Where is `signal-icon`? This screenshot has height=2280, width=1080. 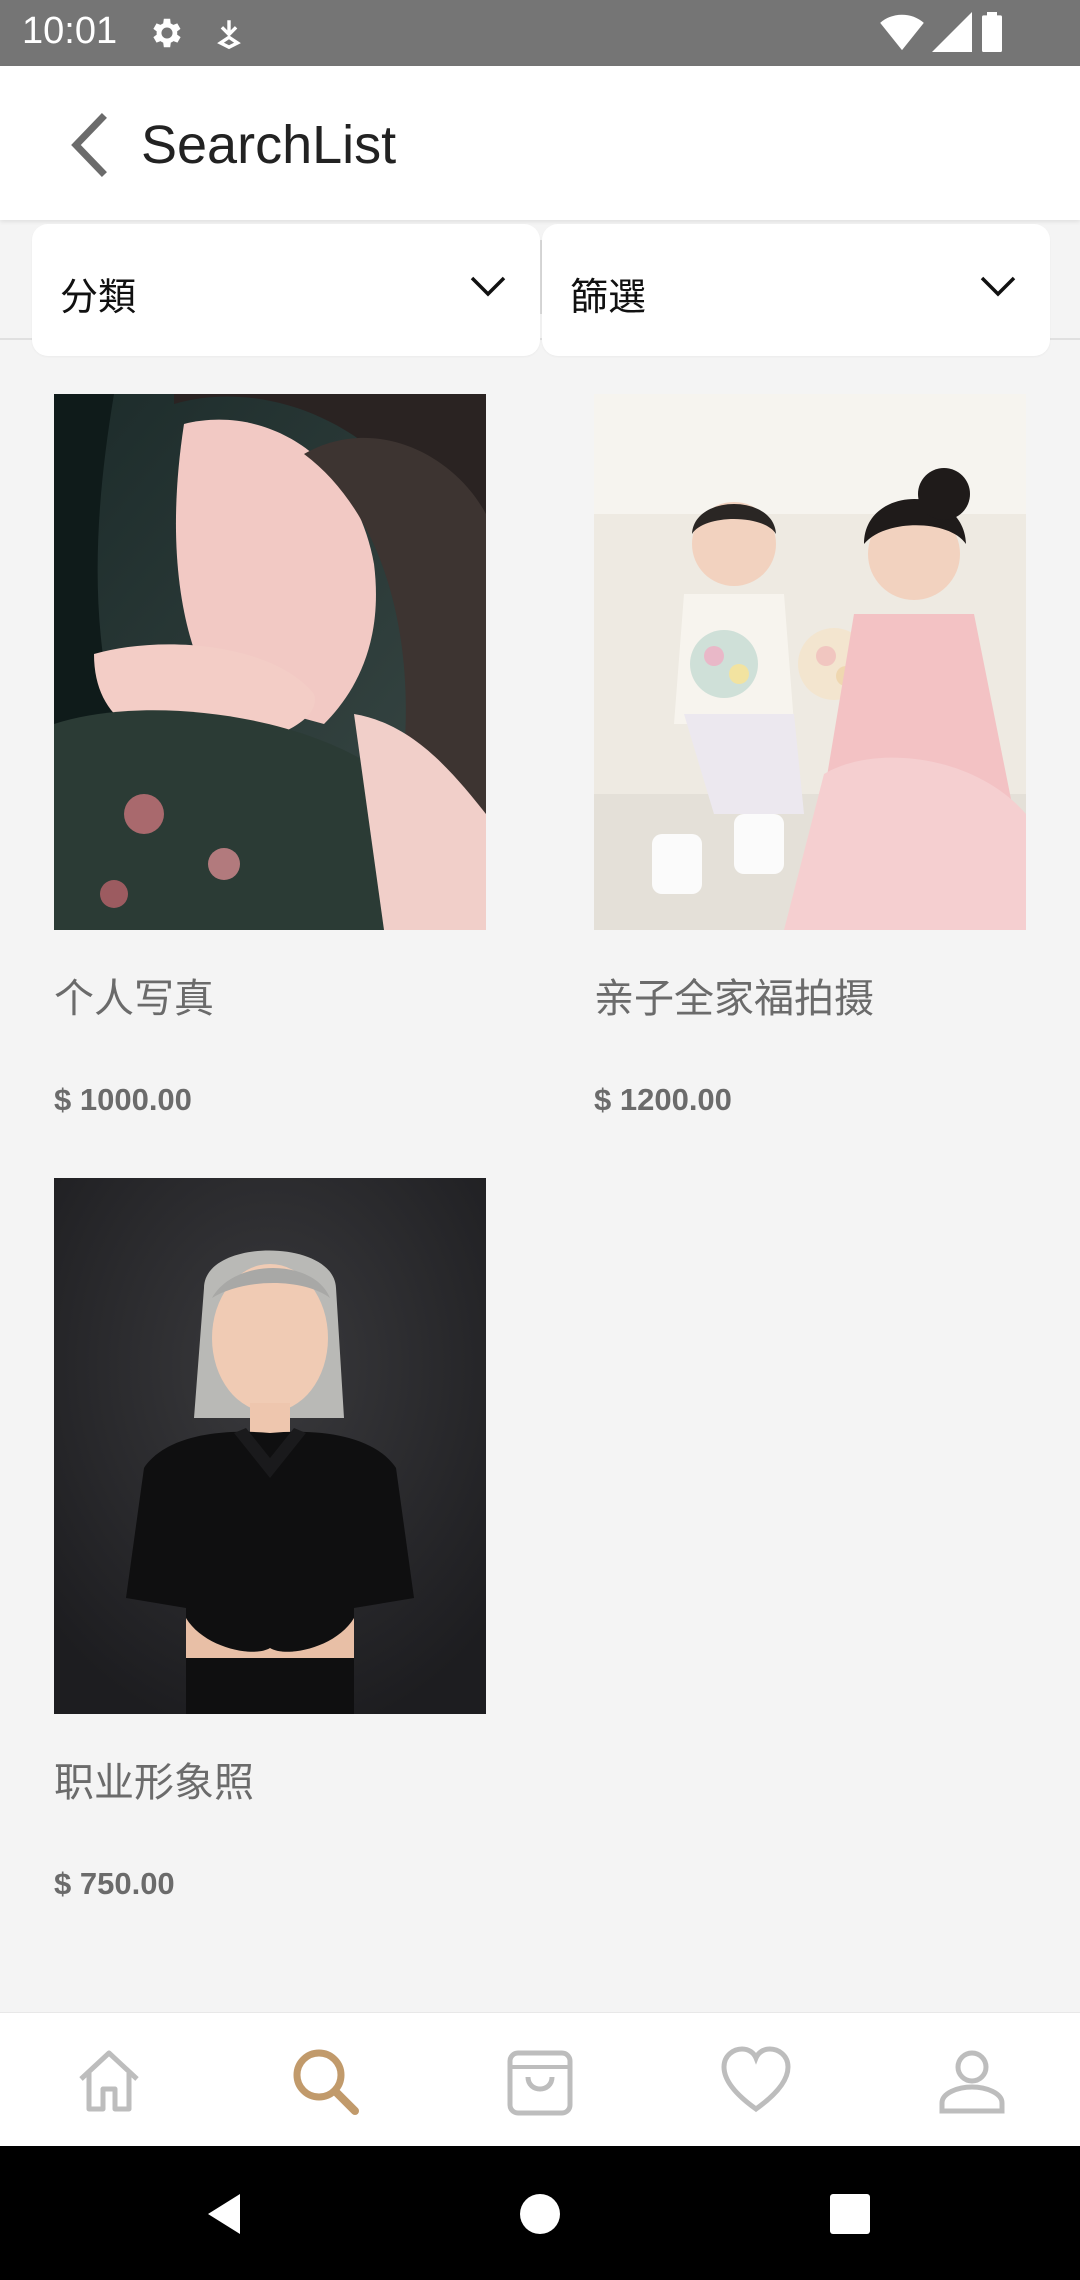
signal-icon is located at coordinates (952, 34).